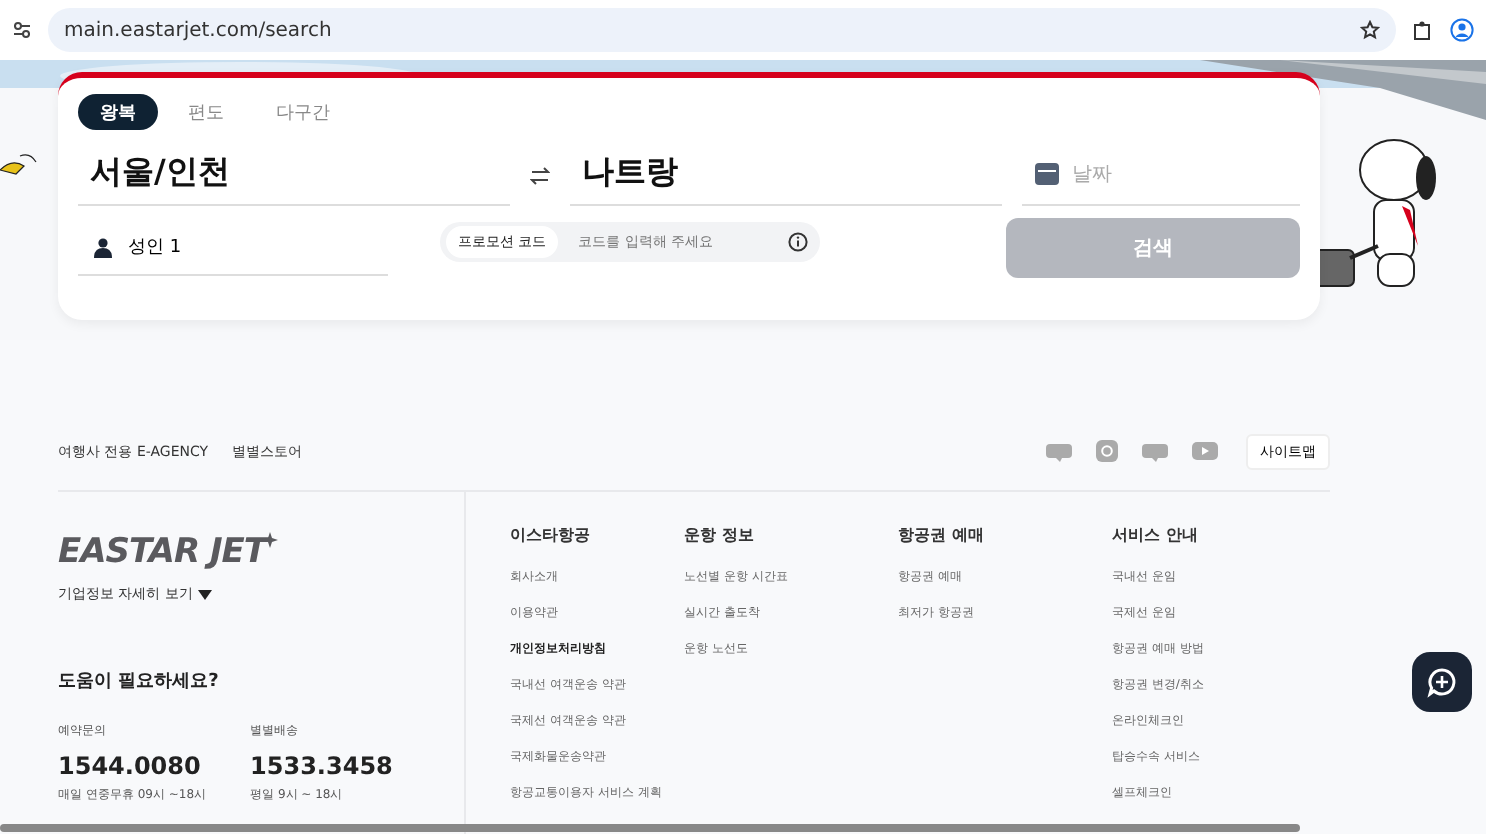  What do you see at coordinates (650, 828) in the screenshot?
I see `scrollbar-thumb` at bounding box center [650, 828].